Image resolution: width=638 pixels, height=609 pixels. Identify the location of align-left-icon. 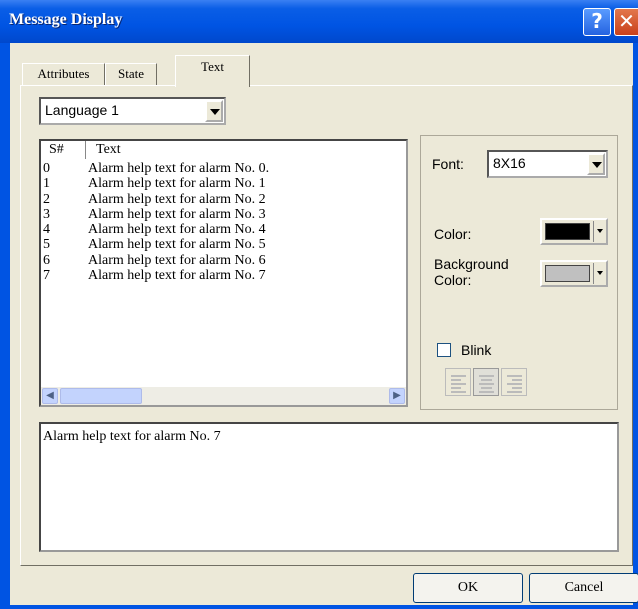
(458, 385).